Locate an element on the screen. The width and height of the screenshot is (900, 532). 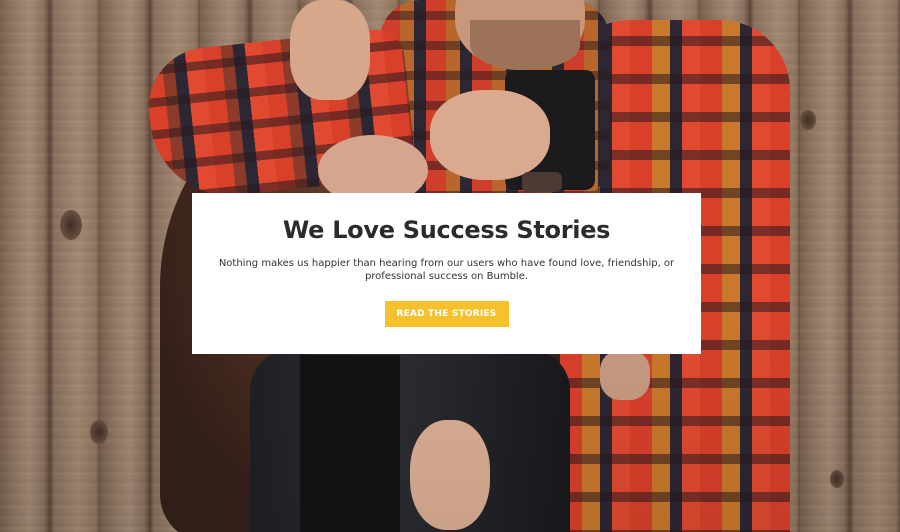
card-title: We Love Success Stories is located at coordinates (446, 230).